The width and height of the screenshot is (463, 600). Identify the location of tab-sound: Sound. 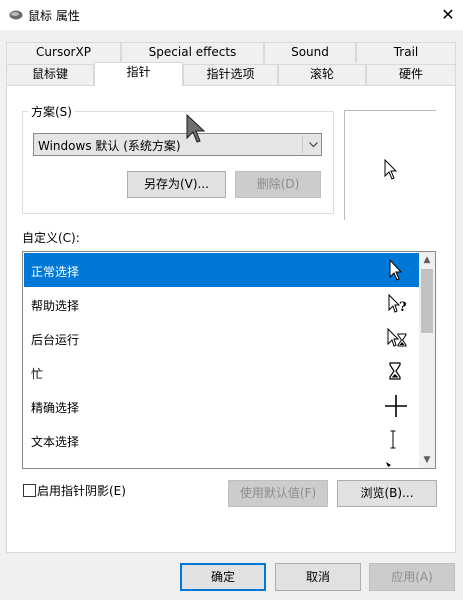
(310, 52).